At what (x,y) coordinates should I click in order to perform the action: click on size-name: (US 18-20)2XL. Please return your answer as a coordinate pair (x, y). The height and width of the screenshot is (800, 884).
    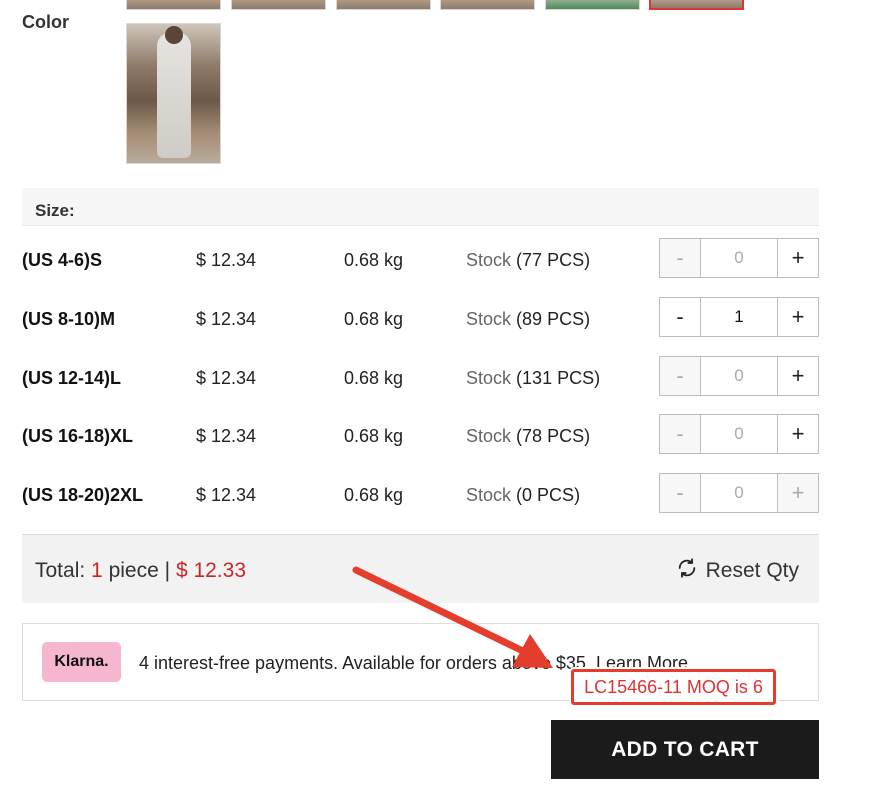
    Looking at the image, I should click on (83, 495).